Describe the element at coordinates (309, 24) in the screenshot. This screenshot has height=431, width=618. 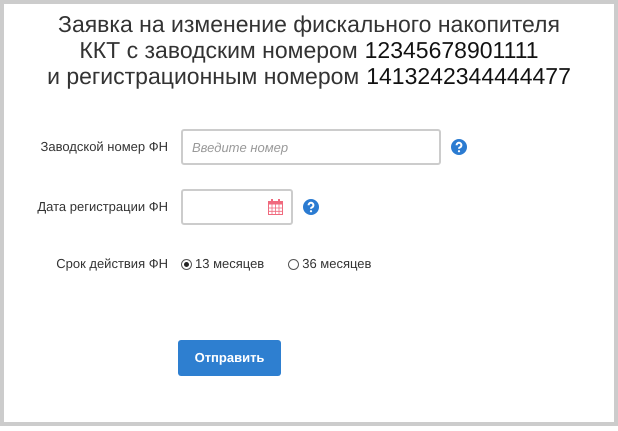
I see `title-text: Заявка на изменение фискального накопителя` at that location.